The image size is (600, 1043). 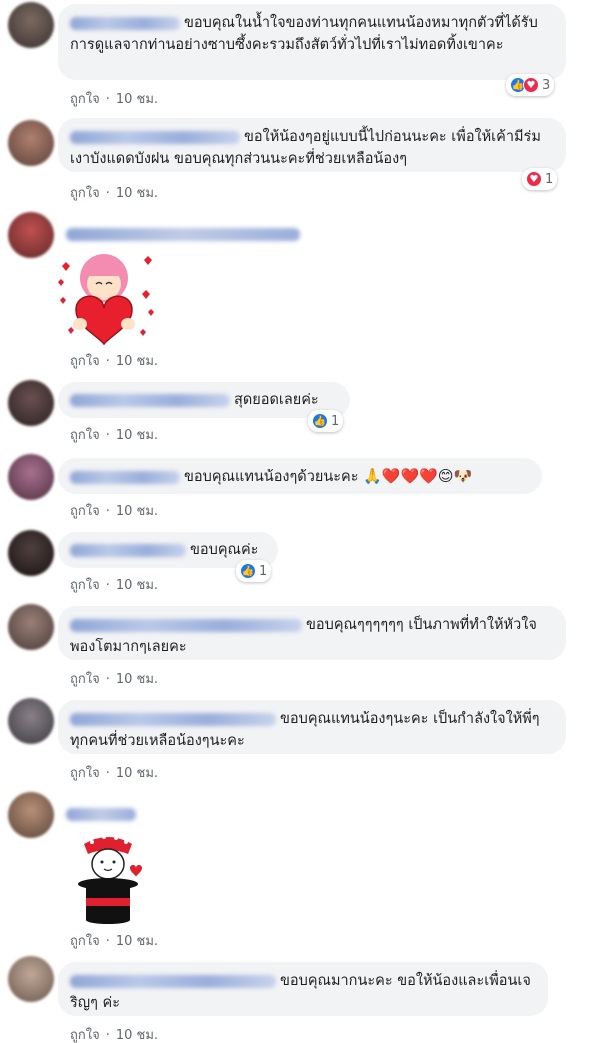 What do you see at coordinates (108, 878) in the screenshot?
I see `magician-hat-sticker` at bounding box center [108, 878].